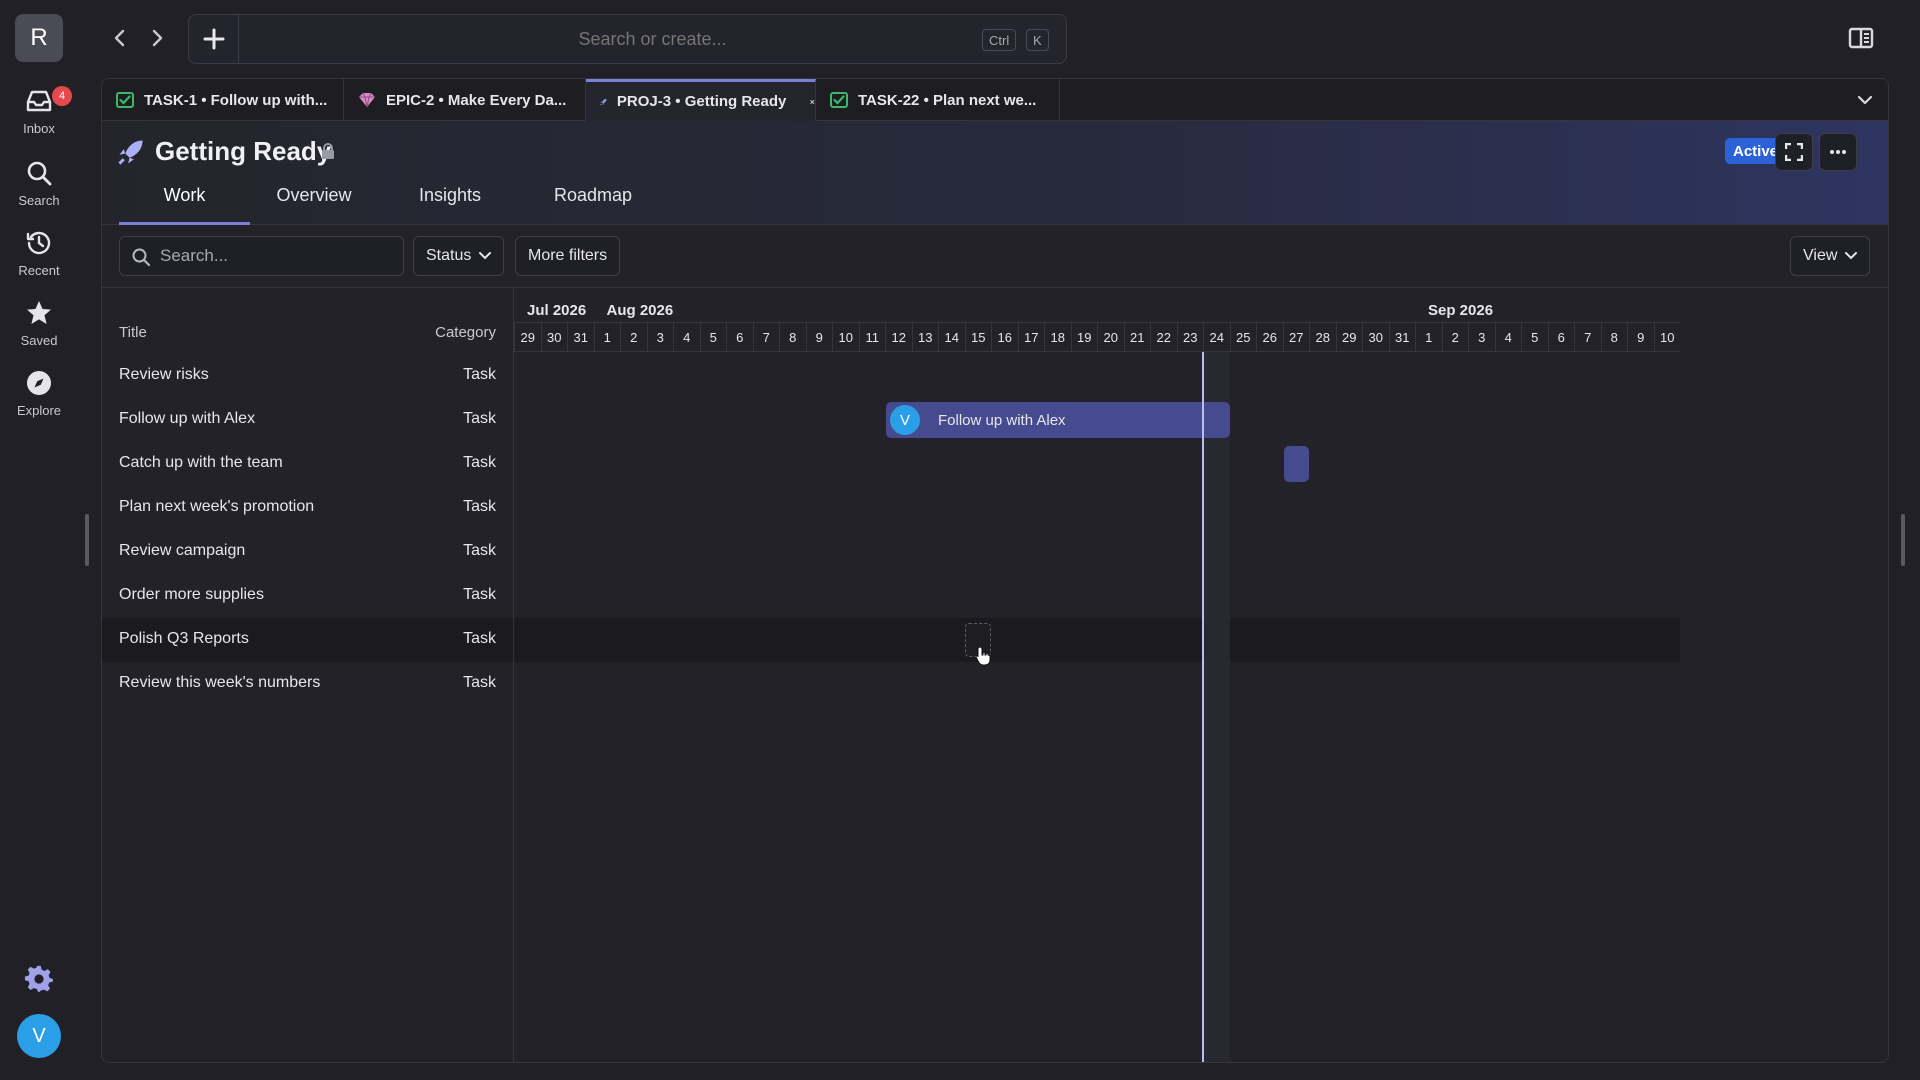  Describe the element at coordinates (39, 116) in the screenshot. I see `rail-item-inbox: Inbox 4` at that location.